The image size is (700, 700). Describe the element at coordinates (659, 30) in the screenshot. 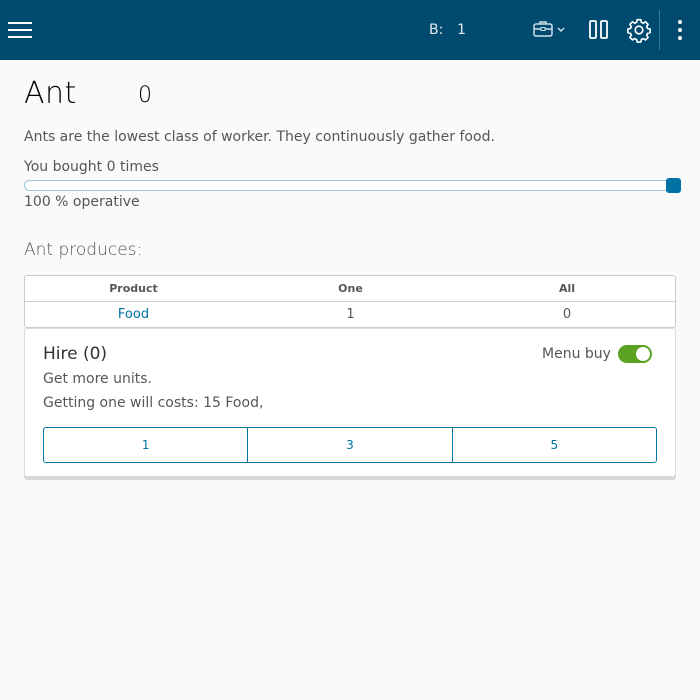

I see `header-divider` at that location.